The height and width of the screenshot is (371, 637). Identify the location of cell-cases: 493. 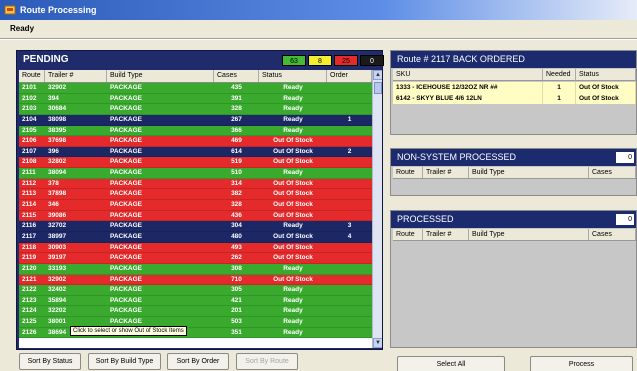
(236, 247).